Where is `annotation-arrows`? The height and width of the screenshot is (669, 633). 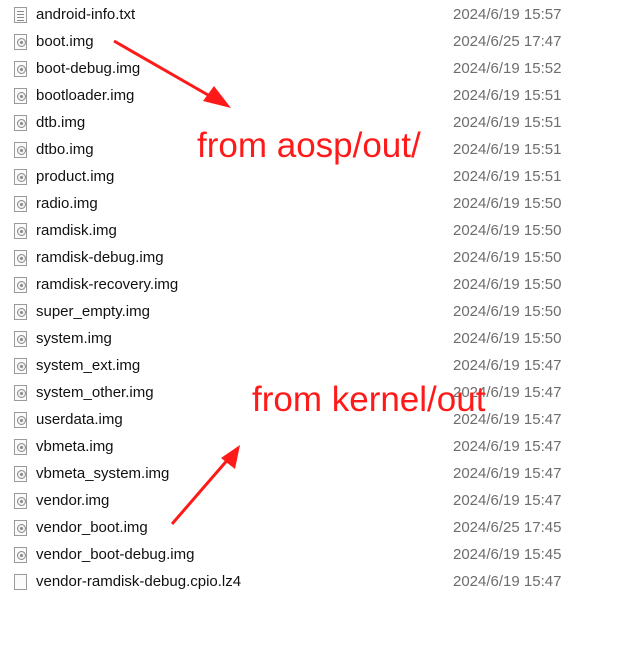 annotation-arrows is located at coordinates (176, 282).